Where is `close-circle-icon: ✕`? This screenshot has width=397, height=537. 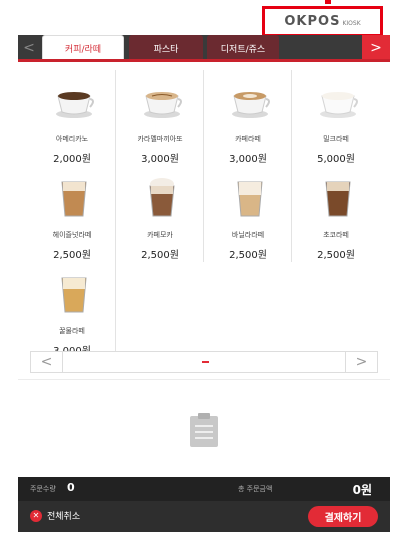
close-circle-icon: ✕ is located at coordinates (36, 515).